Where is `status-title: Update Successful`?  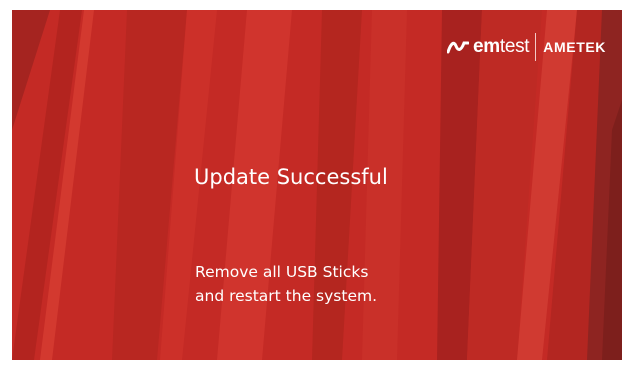 status-title: Update Successful is located at coordinates (291, 177).